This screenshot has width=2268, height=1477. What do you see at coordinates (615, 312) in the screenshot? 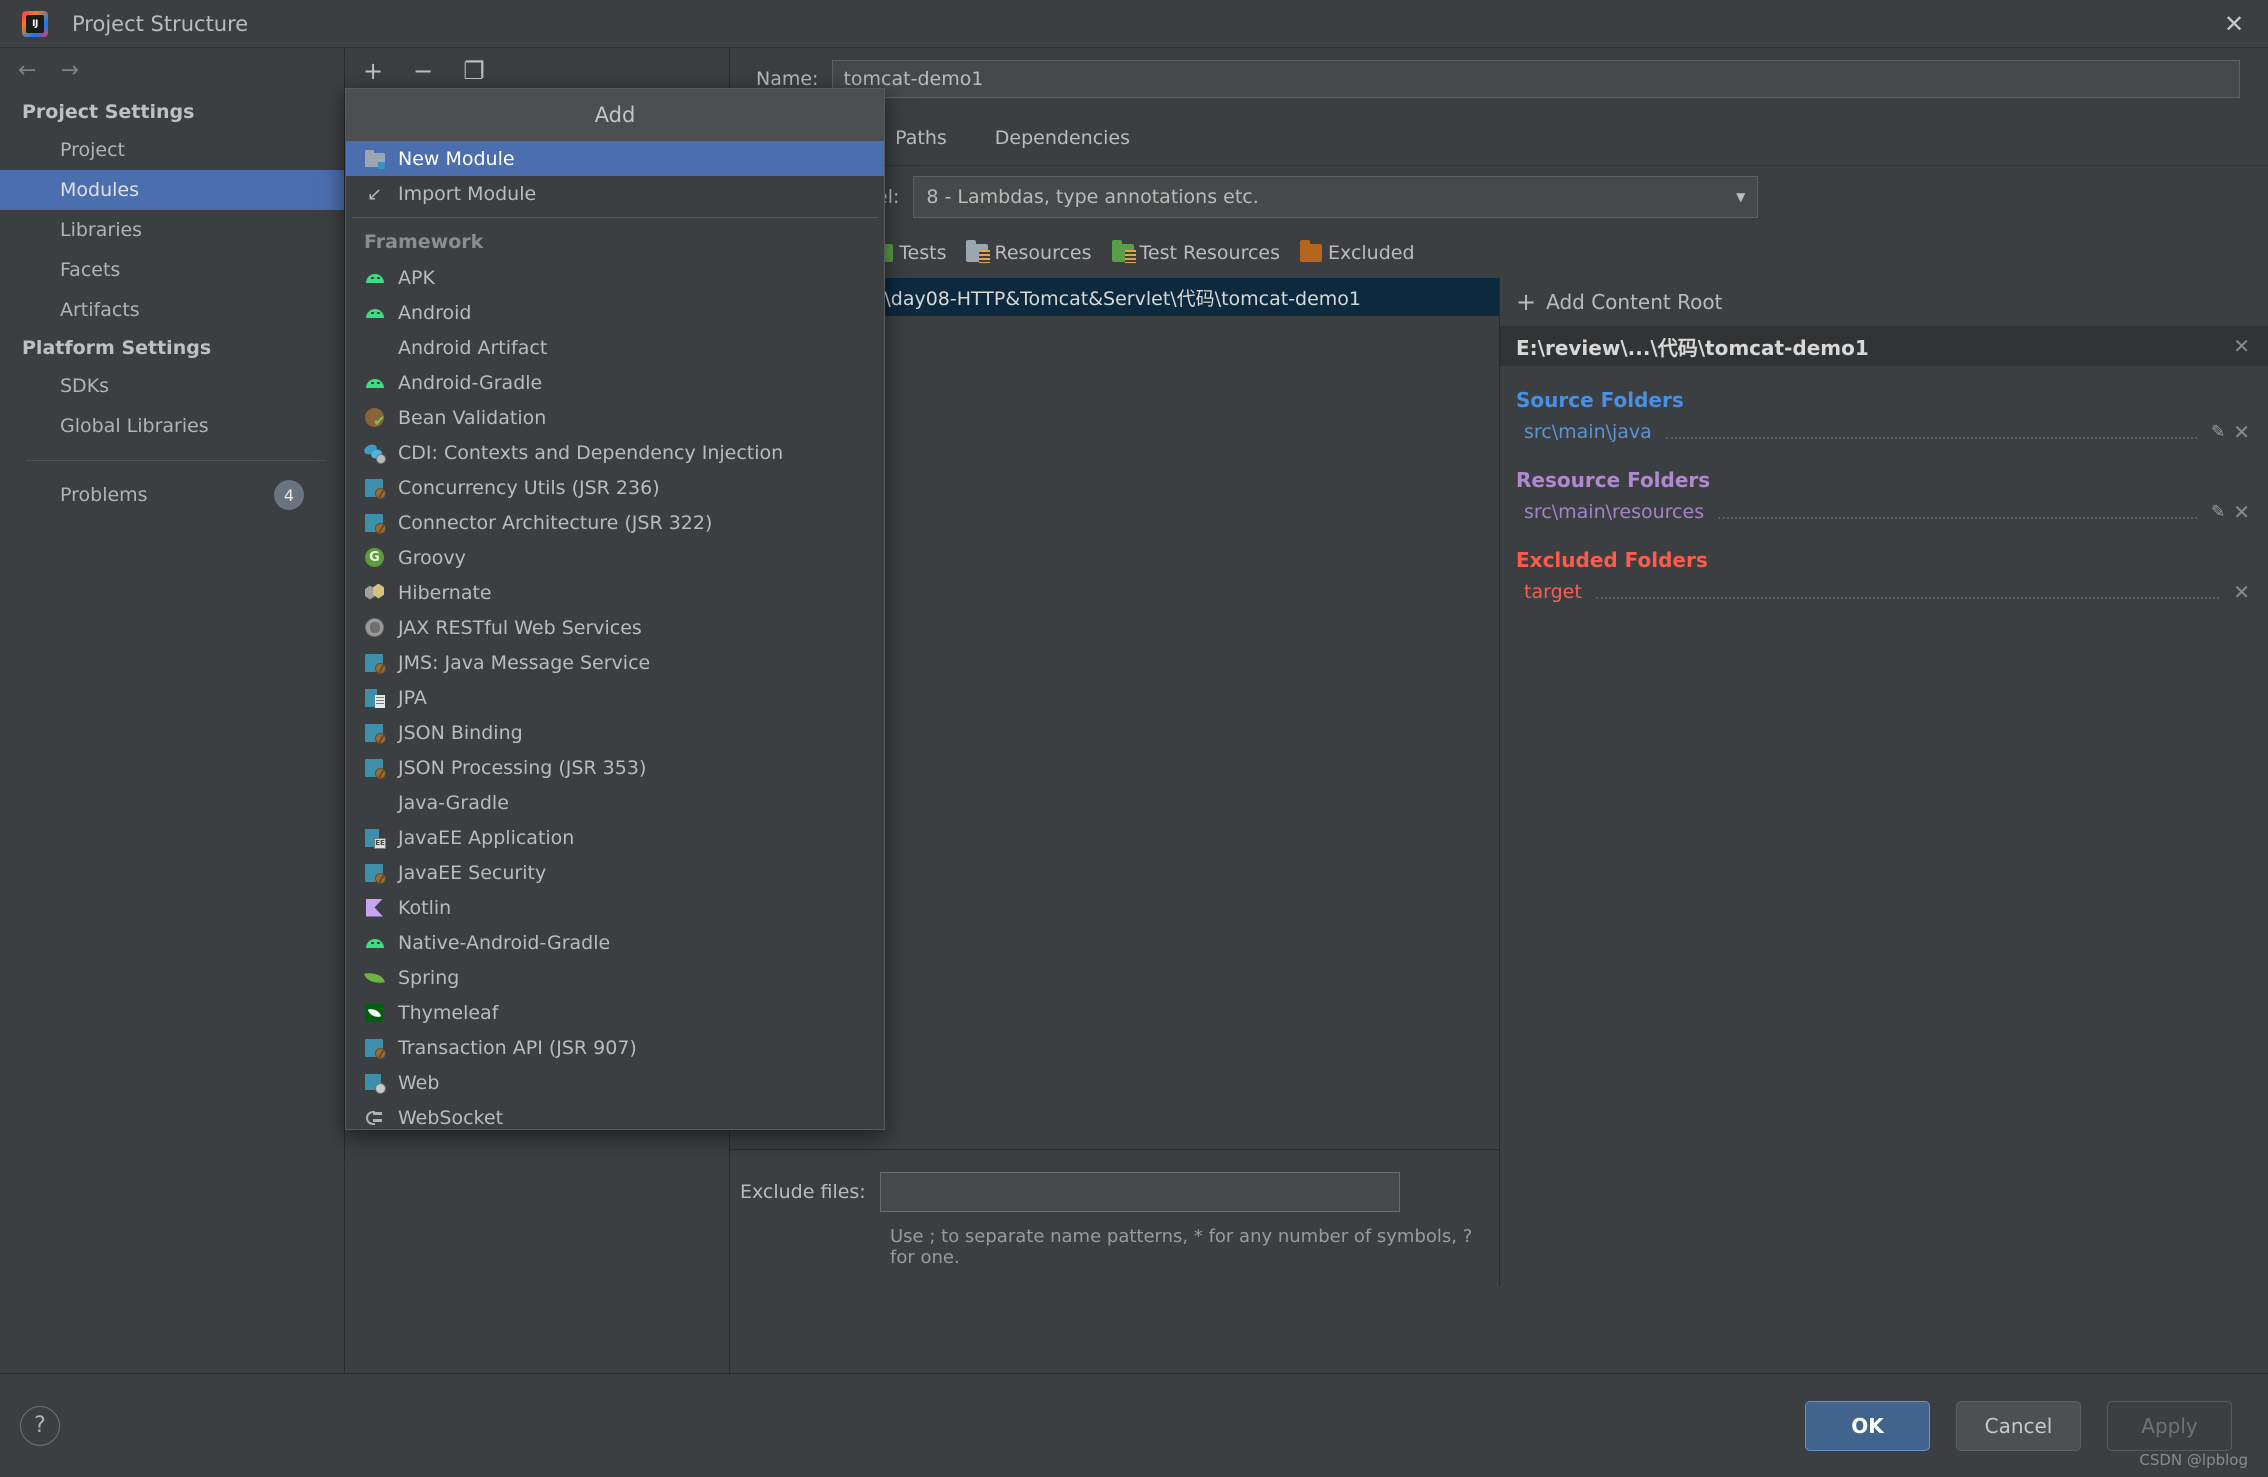
I see `menu-item-android: Android` at bounding box center [615, 312].